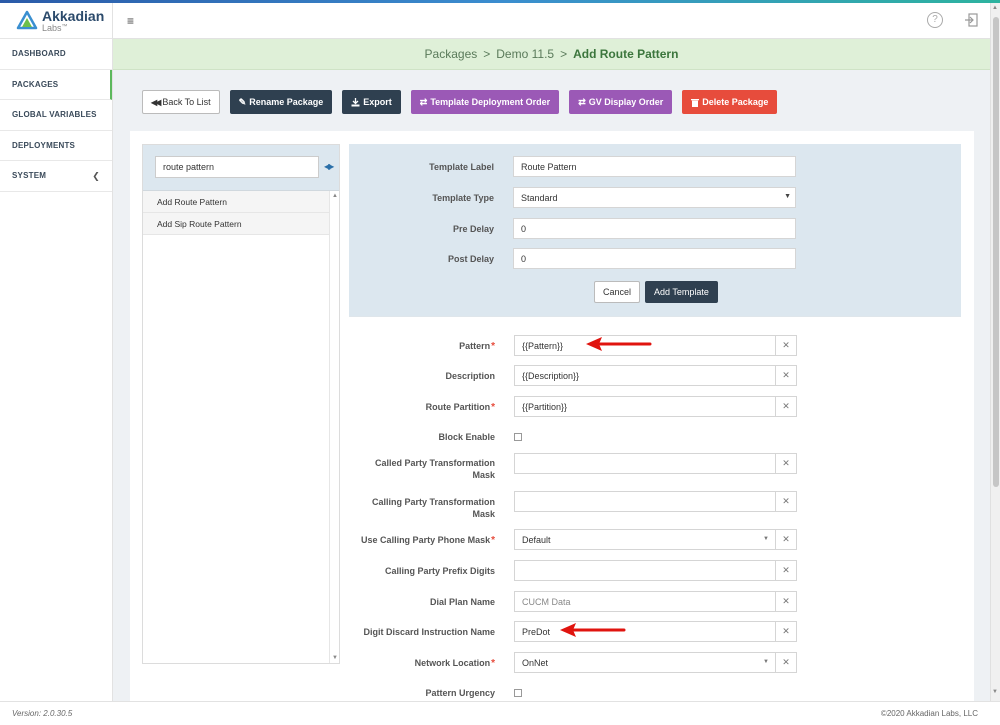 The width and height of the screenshot is (1000, 725). What do you see at coordinates (645, 570) in the screenshot?
I see `prefix-digits-input` at bounding box center [645, 570].